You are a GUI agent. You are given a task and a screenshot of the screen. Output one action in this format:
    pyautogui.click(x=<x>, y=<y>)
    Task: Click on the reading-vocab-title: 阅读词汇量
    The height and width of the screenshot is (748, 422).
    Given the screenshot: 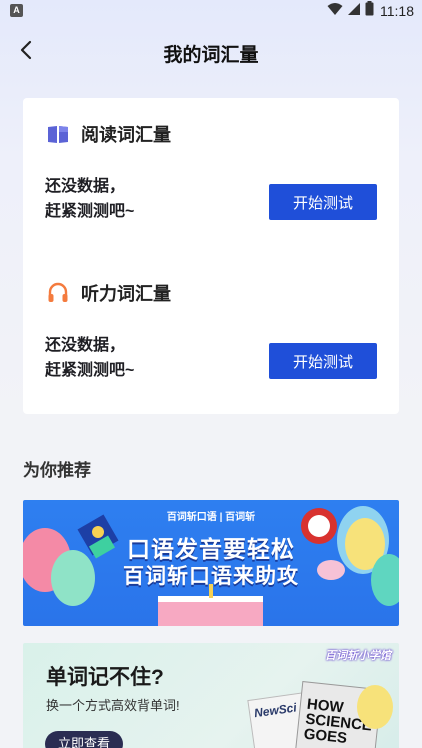 What is the action you would take?
    pyautogui.click(x=126, y=135)
    